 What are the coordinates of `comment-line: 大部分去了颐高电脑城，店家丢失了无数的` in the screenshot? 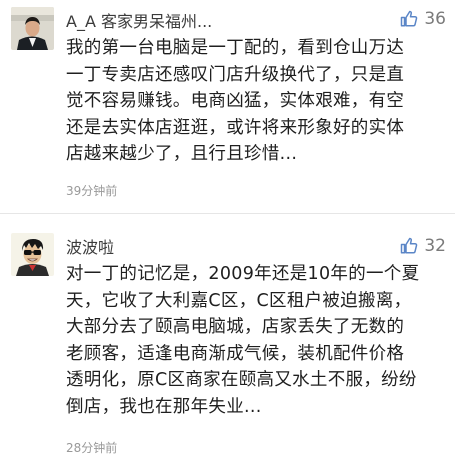 It's located at (235, 327).